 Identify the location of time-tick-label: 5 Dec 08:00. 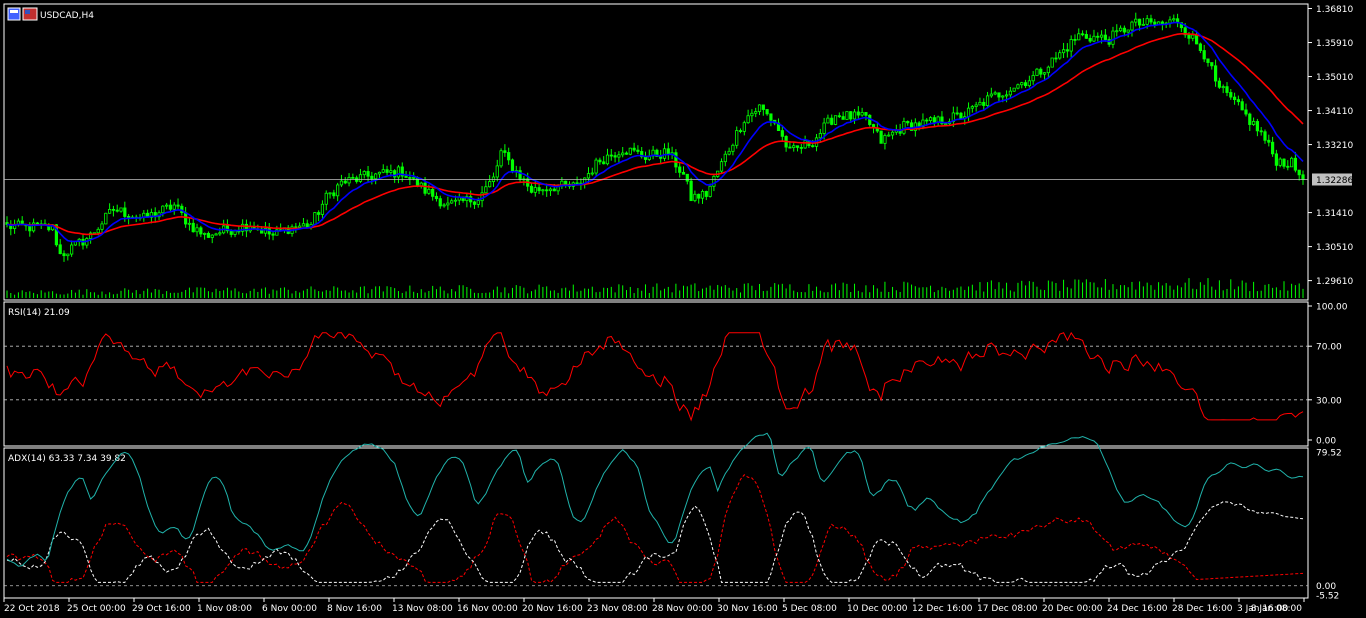
(809, 609).